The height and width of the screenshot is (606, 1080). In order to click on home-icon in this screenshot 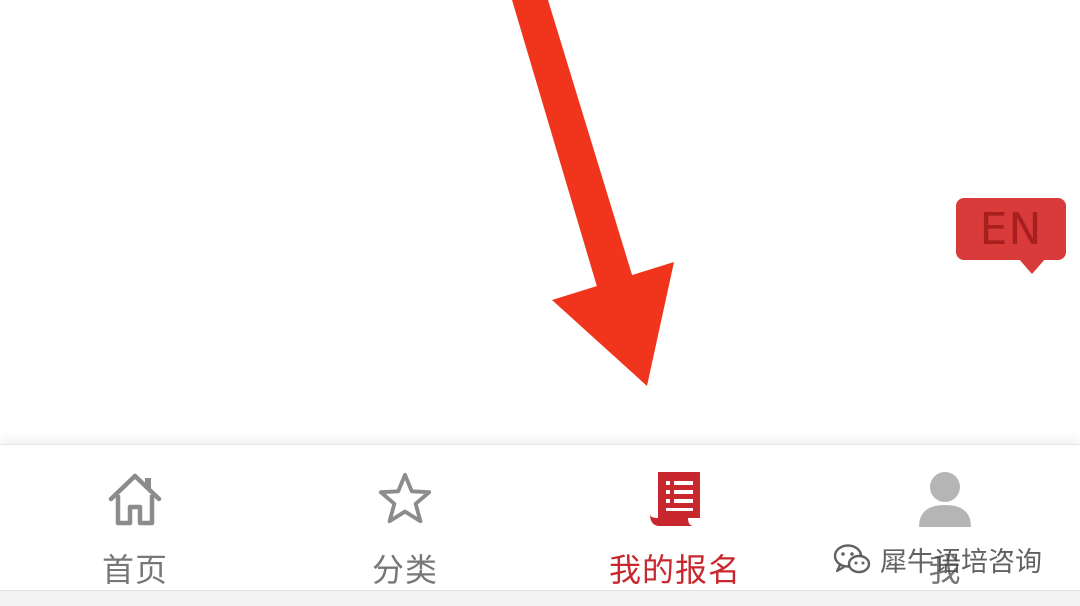, I will do `click(135, 499)`.